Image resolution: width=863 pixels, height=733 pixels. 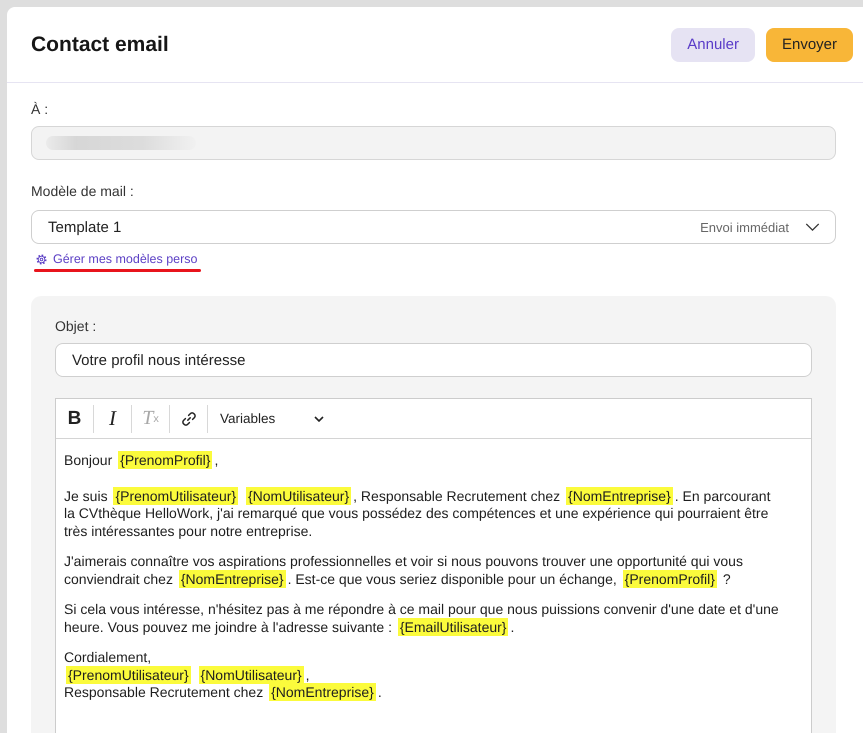 I want to click on variables-dropdown: Variables, so click(x=268, y=419).